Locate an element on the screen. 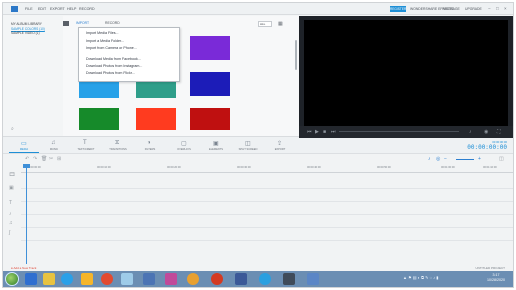 This screenshot has height=290, width=516. tab-label: TRANSITIONS is located at coordinates (118, 149).